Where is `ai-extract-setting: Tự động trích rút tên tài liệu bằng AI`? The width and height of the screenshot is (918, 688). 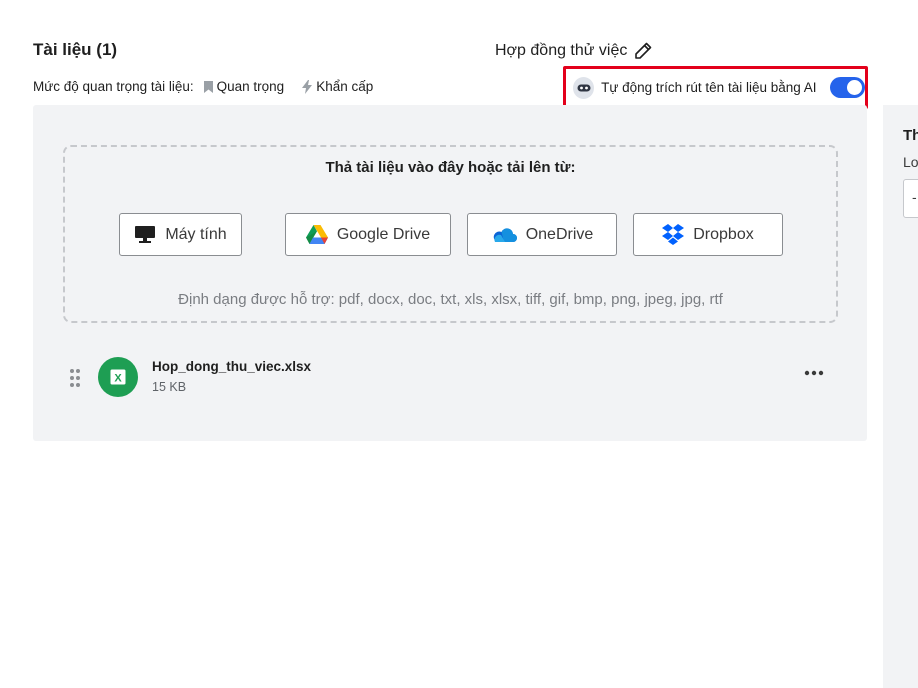
ai-extract-setting: Tự động trích rút tên tài liệu bằng AI is located at coordinates (715, 87).